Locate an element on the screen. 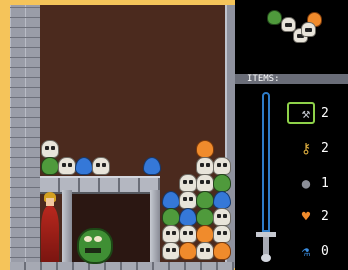 The image size is (348, 270). ogre-sprite is located at coordinates (94, 243).